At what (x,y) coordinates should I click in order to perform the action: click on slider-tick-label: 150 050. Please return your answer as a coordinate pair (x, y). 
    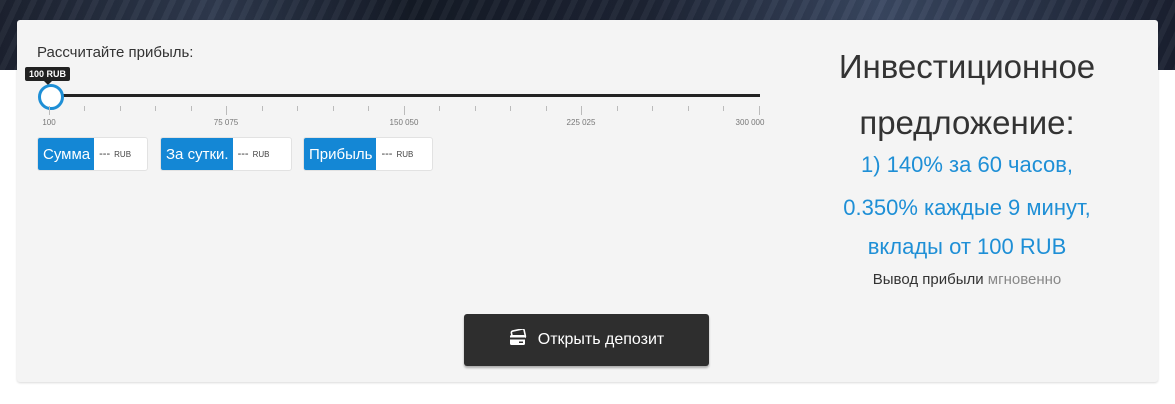
    Looking at the image, I should click on (404, 122).